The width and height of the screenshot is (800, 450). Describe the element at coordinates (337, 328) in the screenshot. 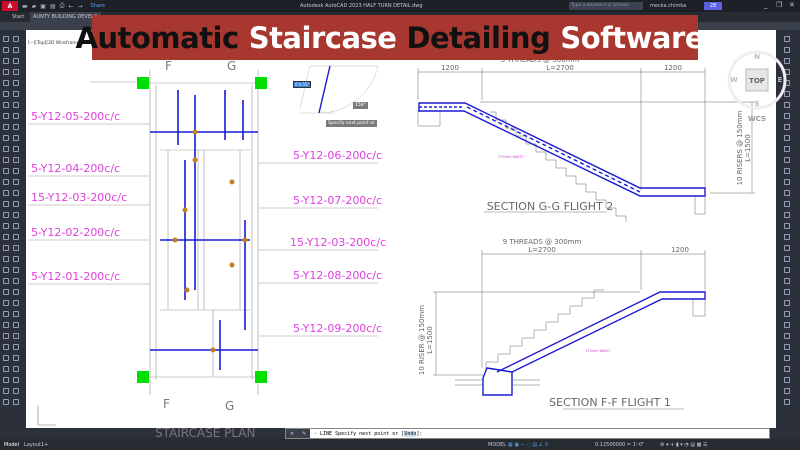

I see `plan-label: 5-Y12-09-200c/c` at that location.